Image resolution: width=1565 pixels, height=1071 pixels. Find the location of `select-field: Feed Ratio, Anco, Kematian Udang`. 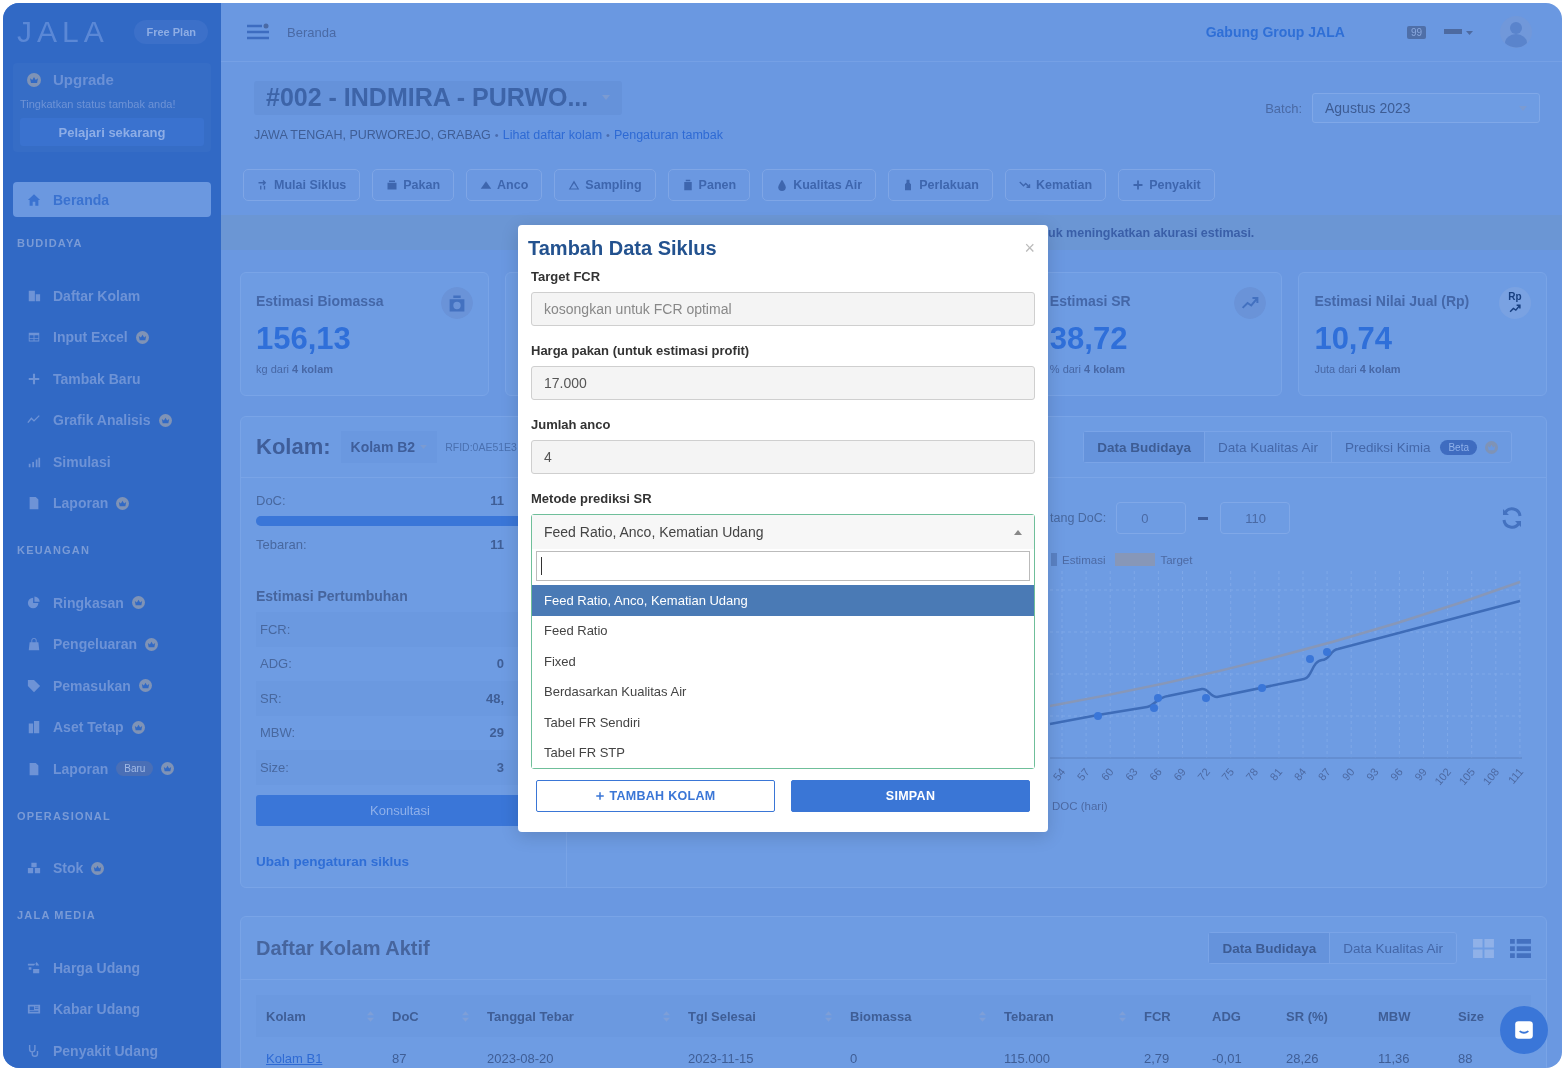

select-field: Feed Ratio, Anco, Kematian Udang is located at coordinates (783, 532).